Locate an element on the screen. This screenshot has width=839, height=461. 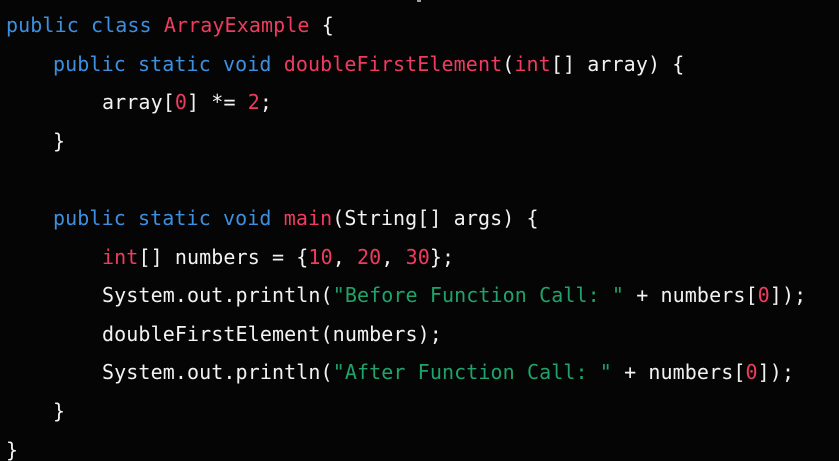
code-token-str: "Before Function Call: " is located at coordinates (478, 295).